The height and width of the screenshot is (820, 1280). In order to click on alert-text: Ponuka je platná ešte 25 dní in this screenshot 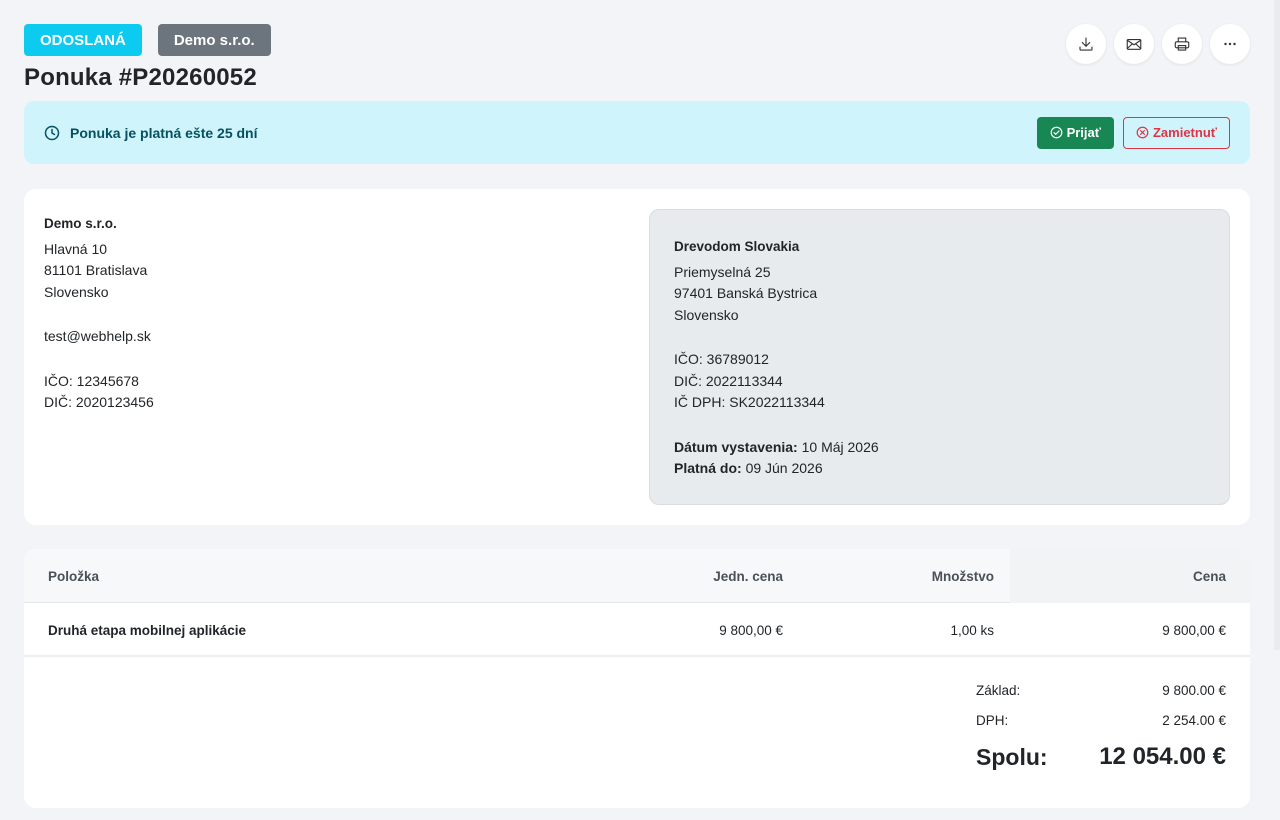, I will do `click(164, 132)`.